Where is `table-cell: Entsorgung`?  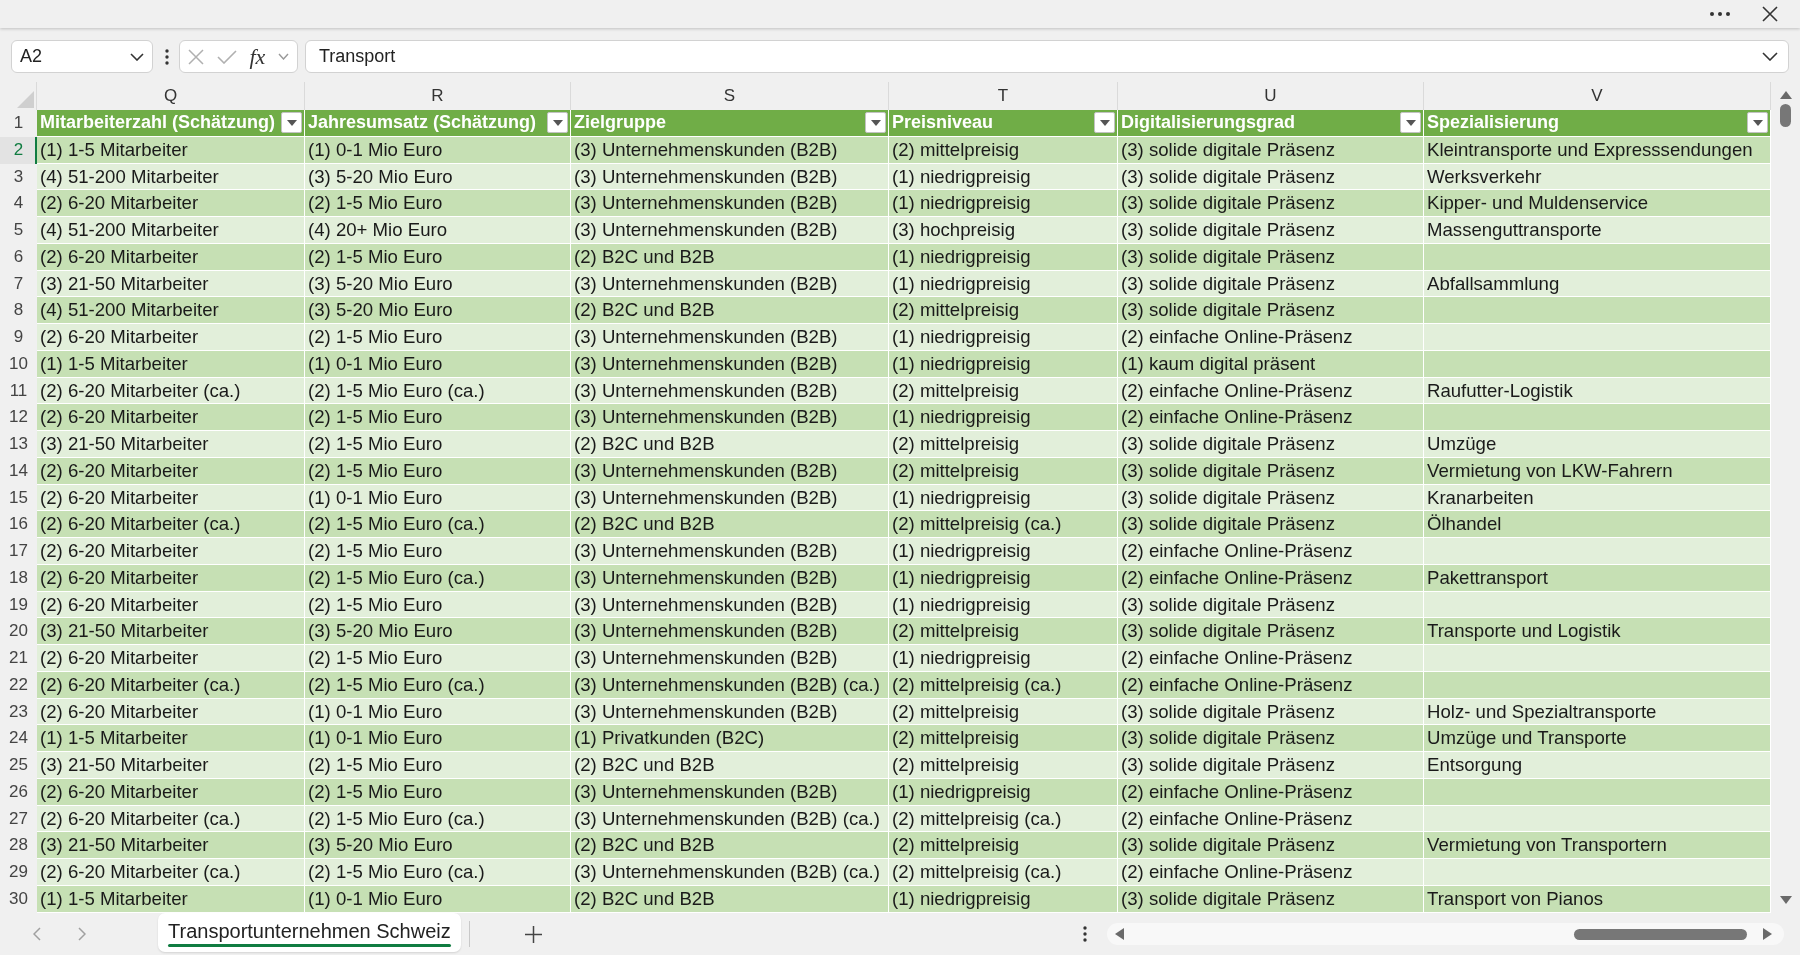
table-cell: Entsorgung is located at coordinates (1597, 765).